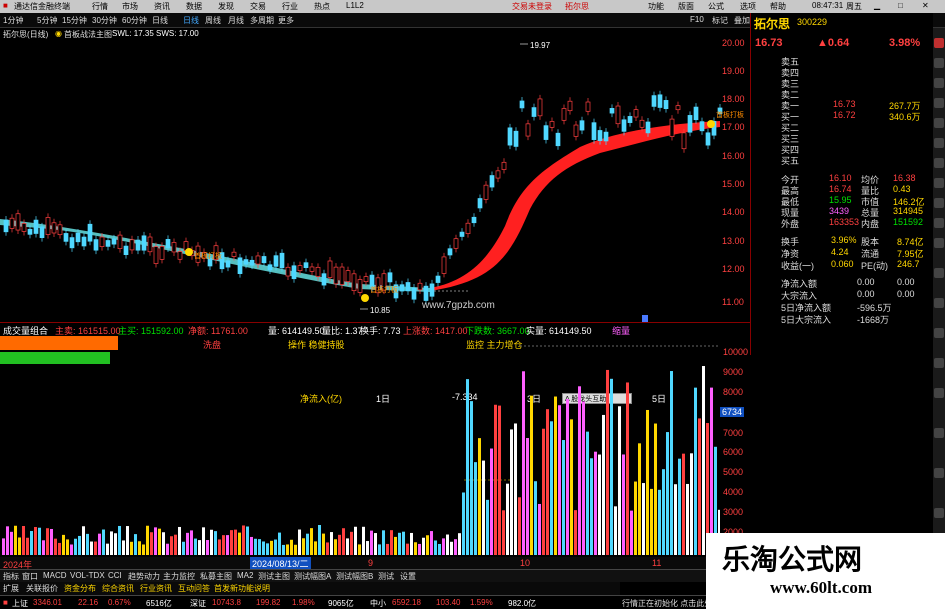 The width and height of the screenshot is (945, 609). I want to click on order-row: 卖一 16.73 267.7万, so click(841, 105).